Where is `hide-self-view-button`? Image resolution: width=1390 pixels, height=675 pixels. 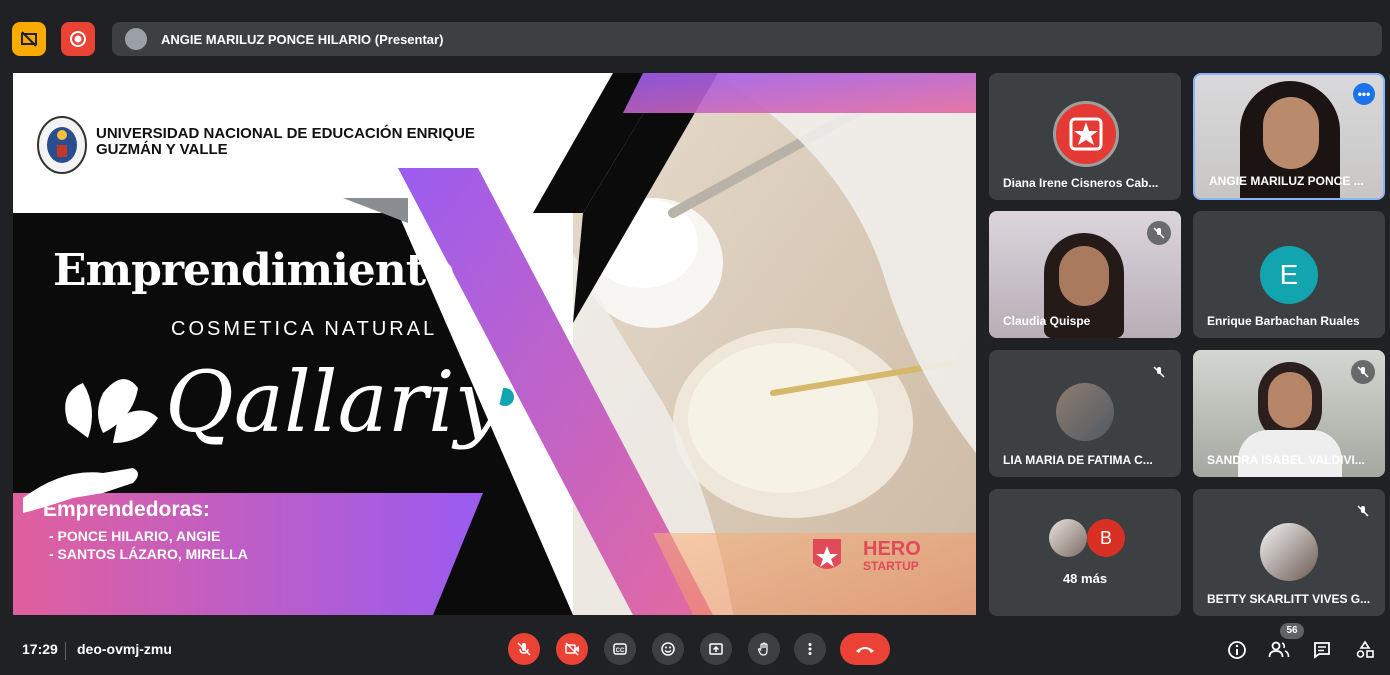
hide-self-view-button is located at coordinates (29, 39).